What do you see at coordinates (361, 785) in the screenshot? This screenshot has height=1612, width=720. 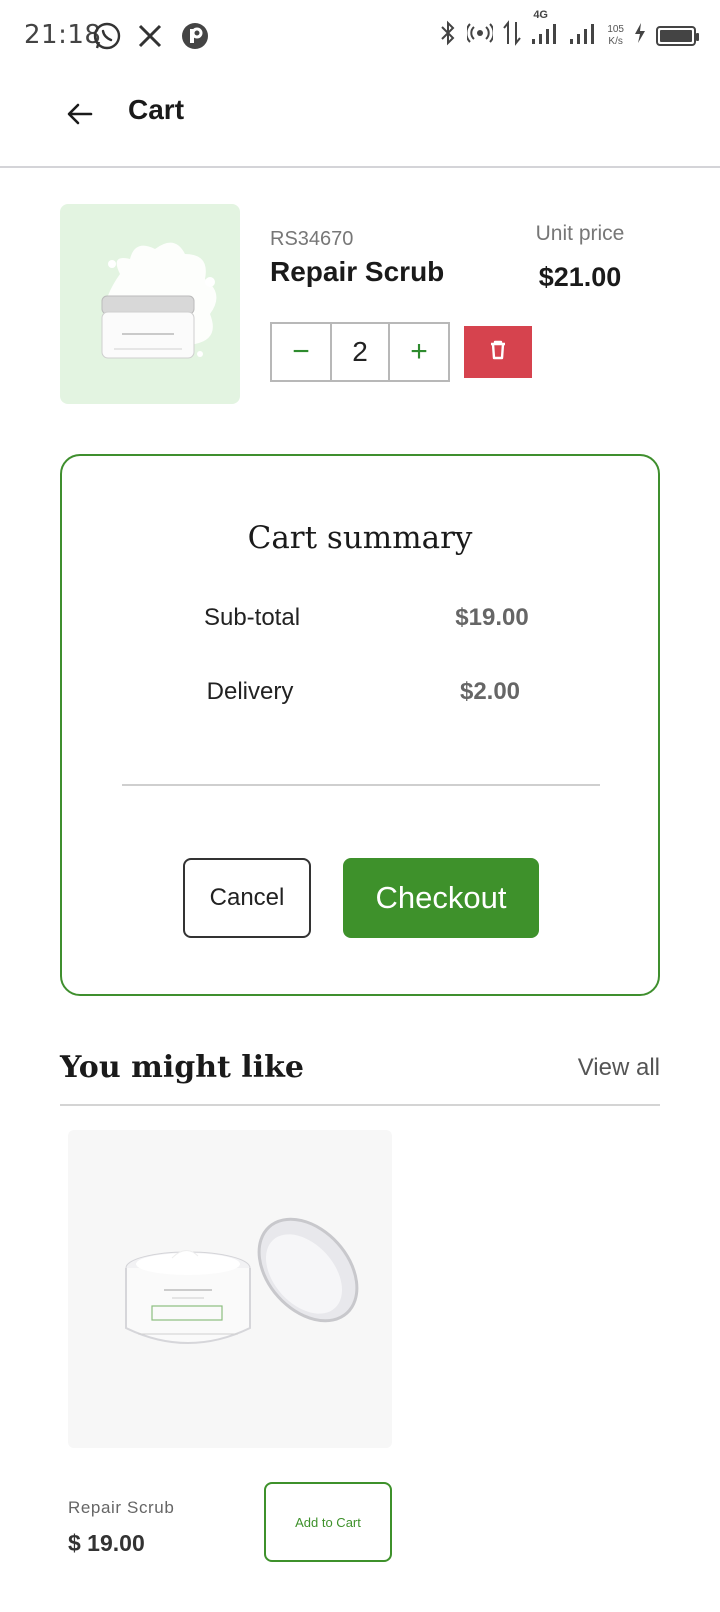 I see `summary-divider` at bounding box center [361, 785].